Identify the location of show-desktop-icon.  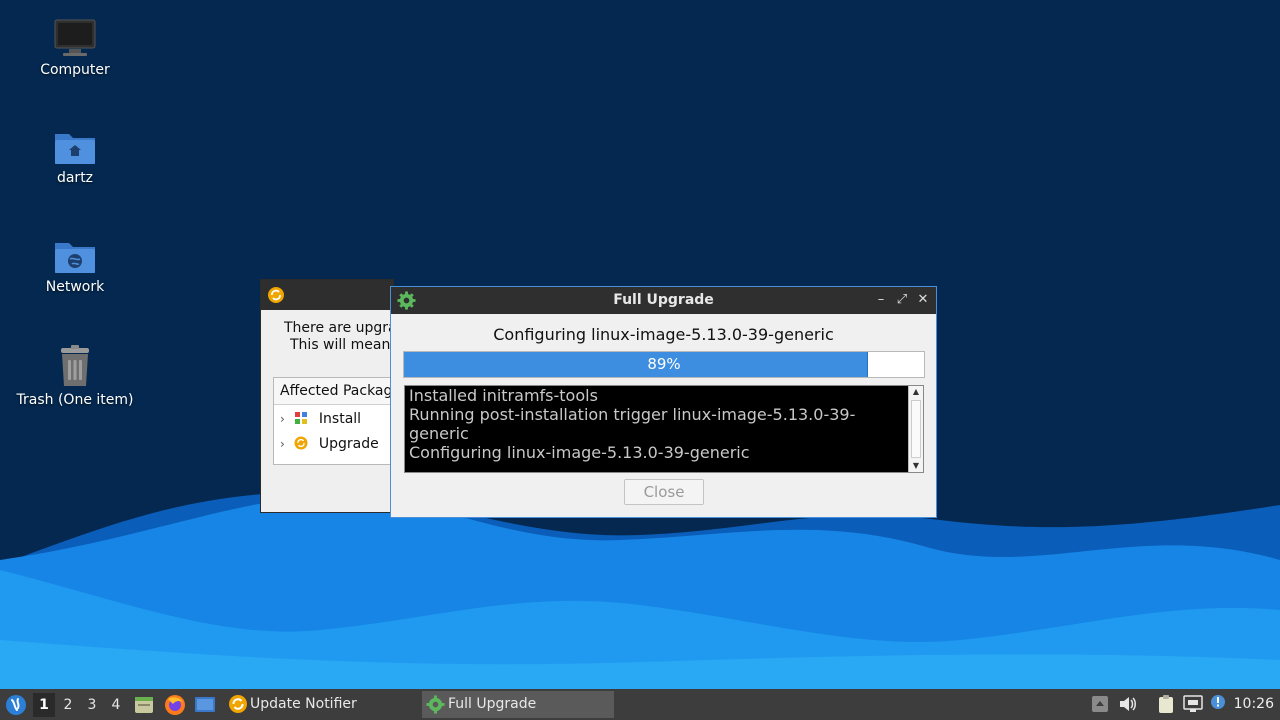
(205, 705).